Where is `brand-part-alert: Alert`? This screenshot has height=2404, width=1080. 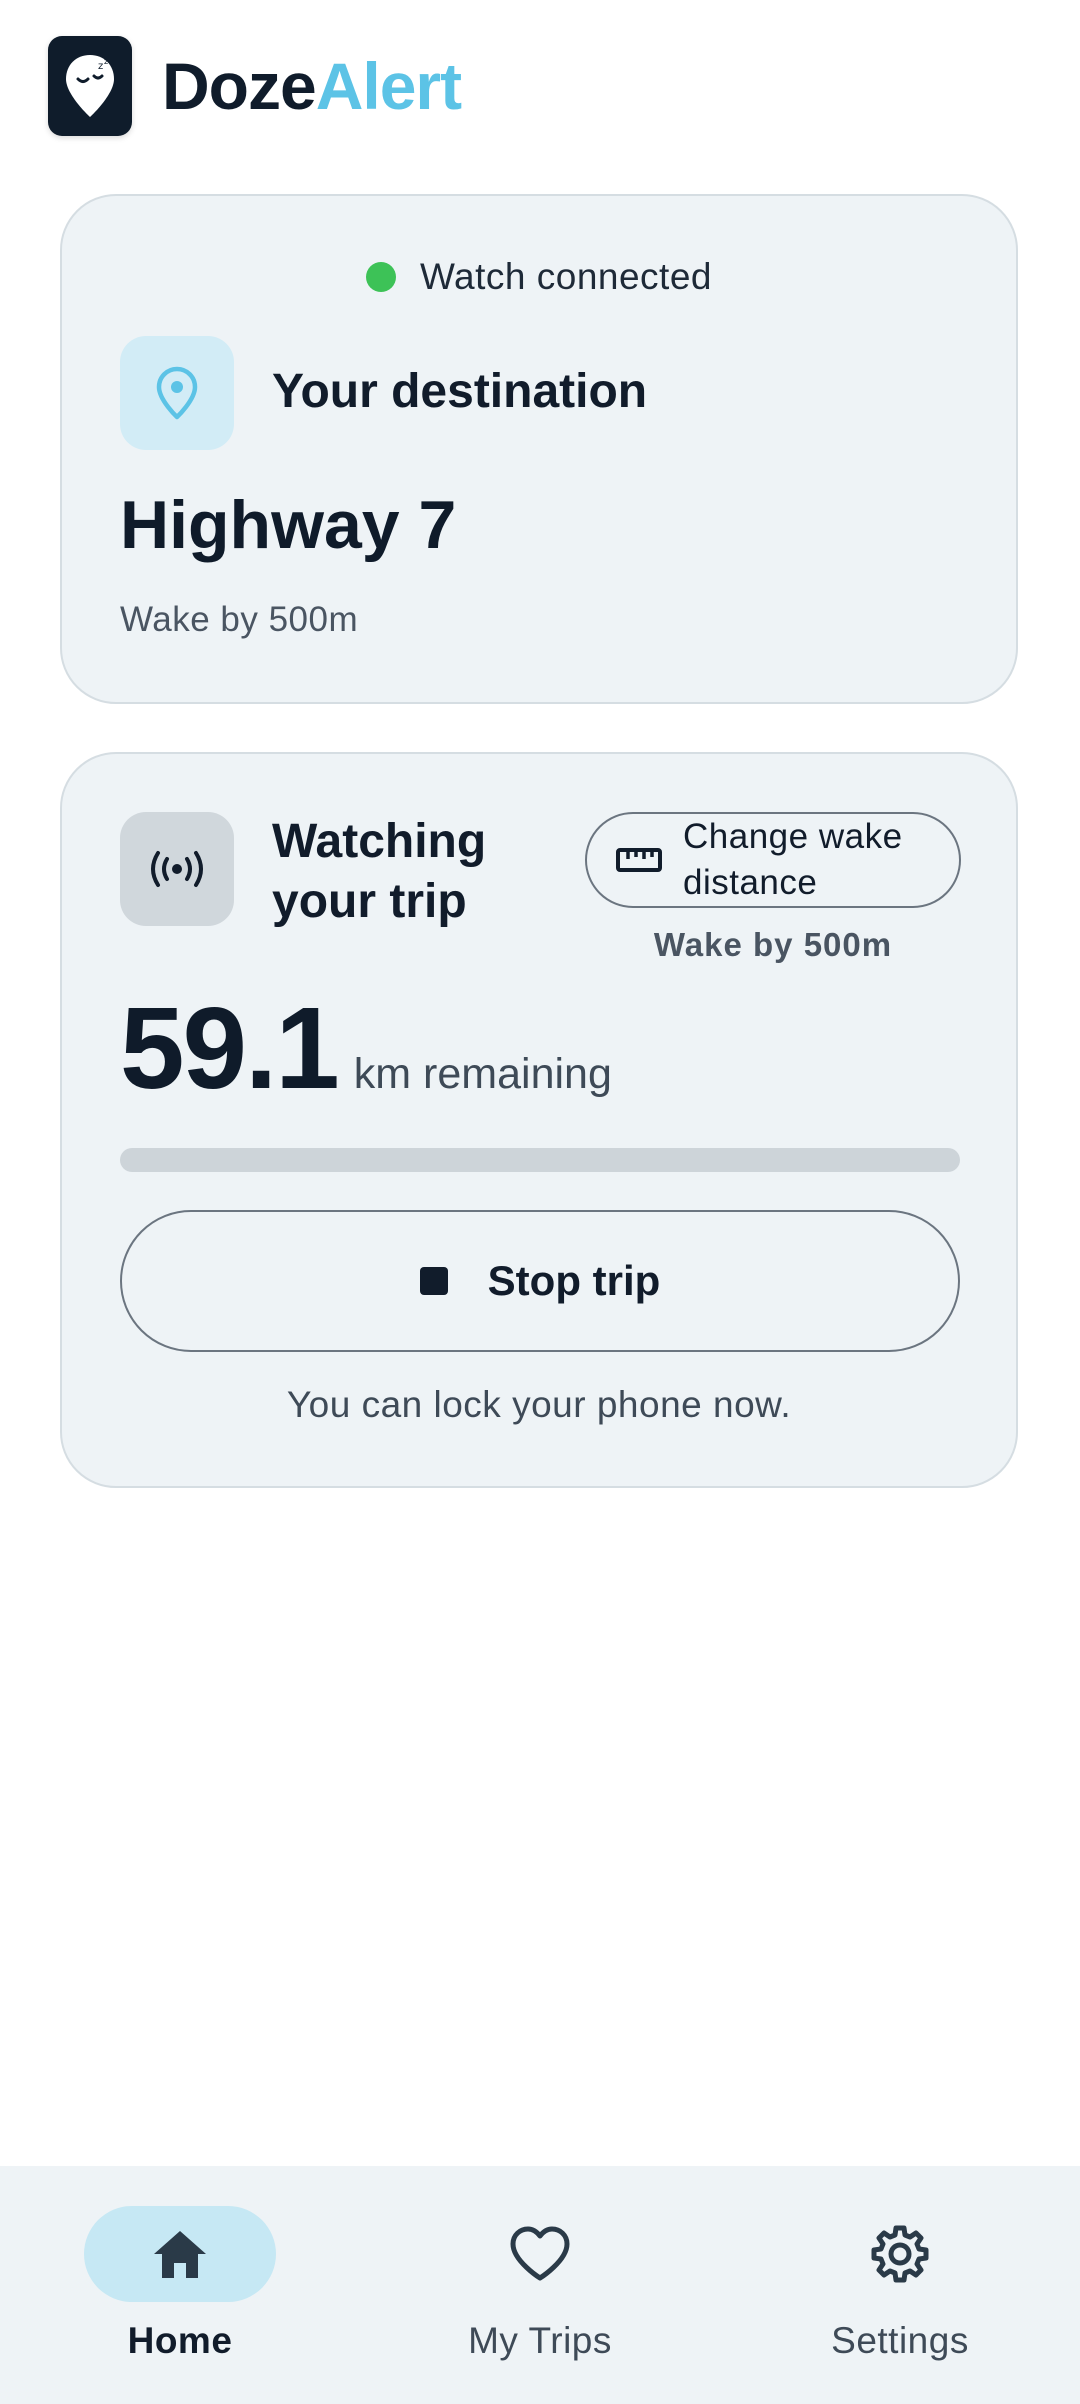 brand-part-alert: Alert is located at coordinates (388, 86).